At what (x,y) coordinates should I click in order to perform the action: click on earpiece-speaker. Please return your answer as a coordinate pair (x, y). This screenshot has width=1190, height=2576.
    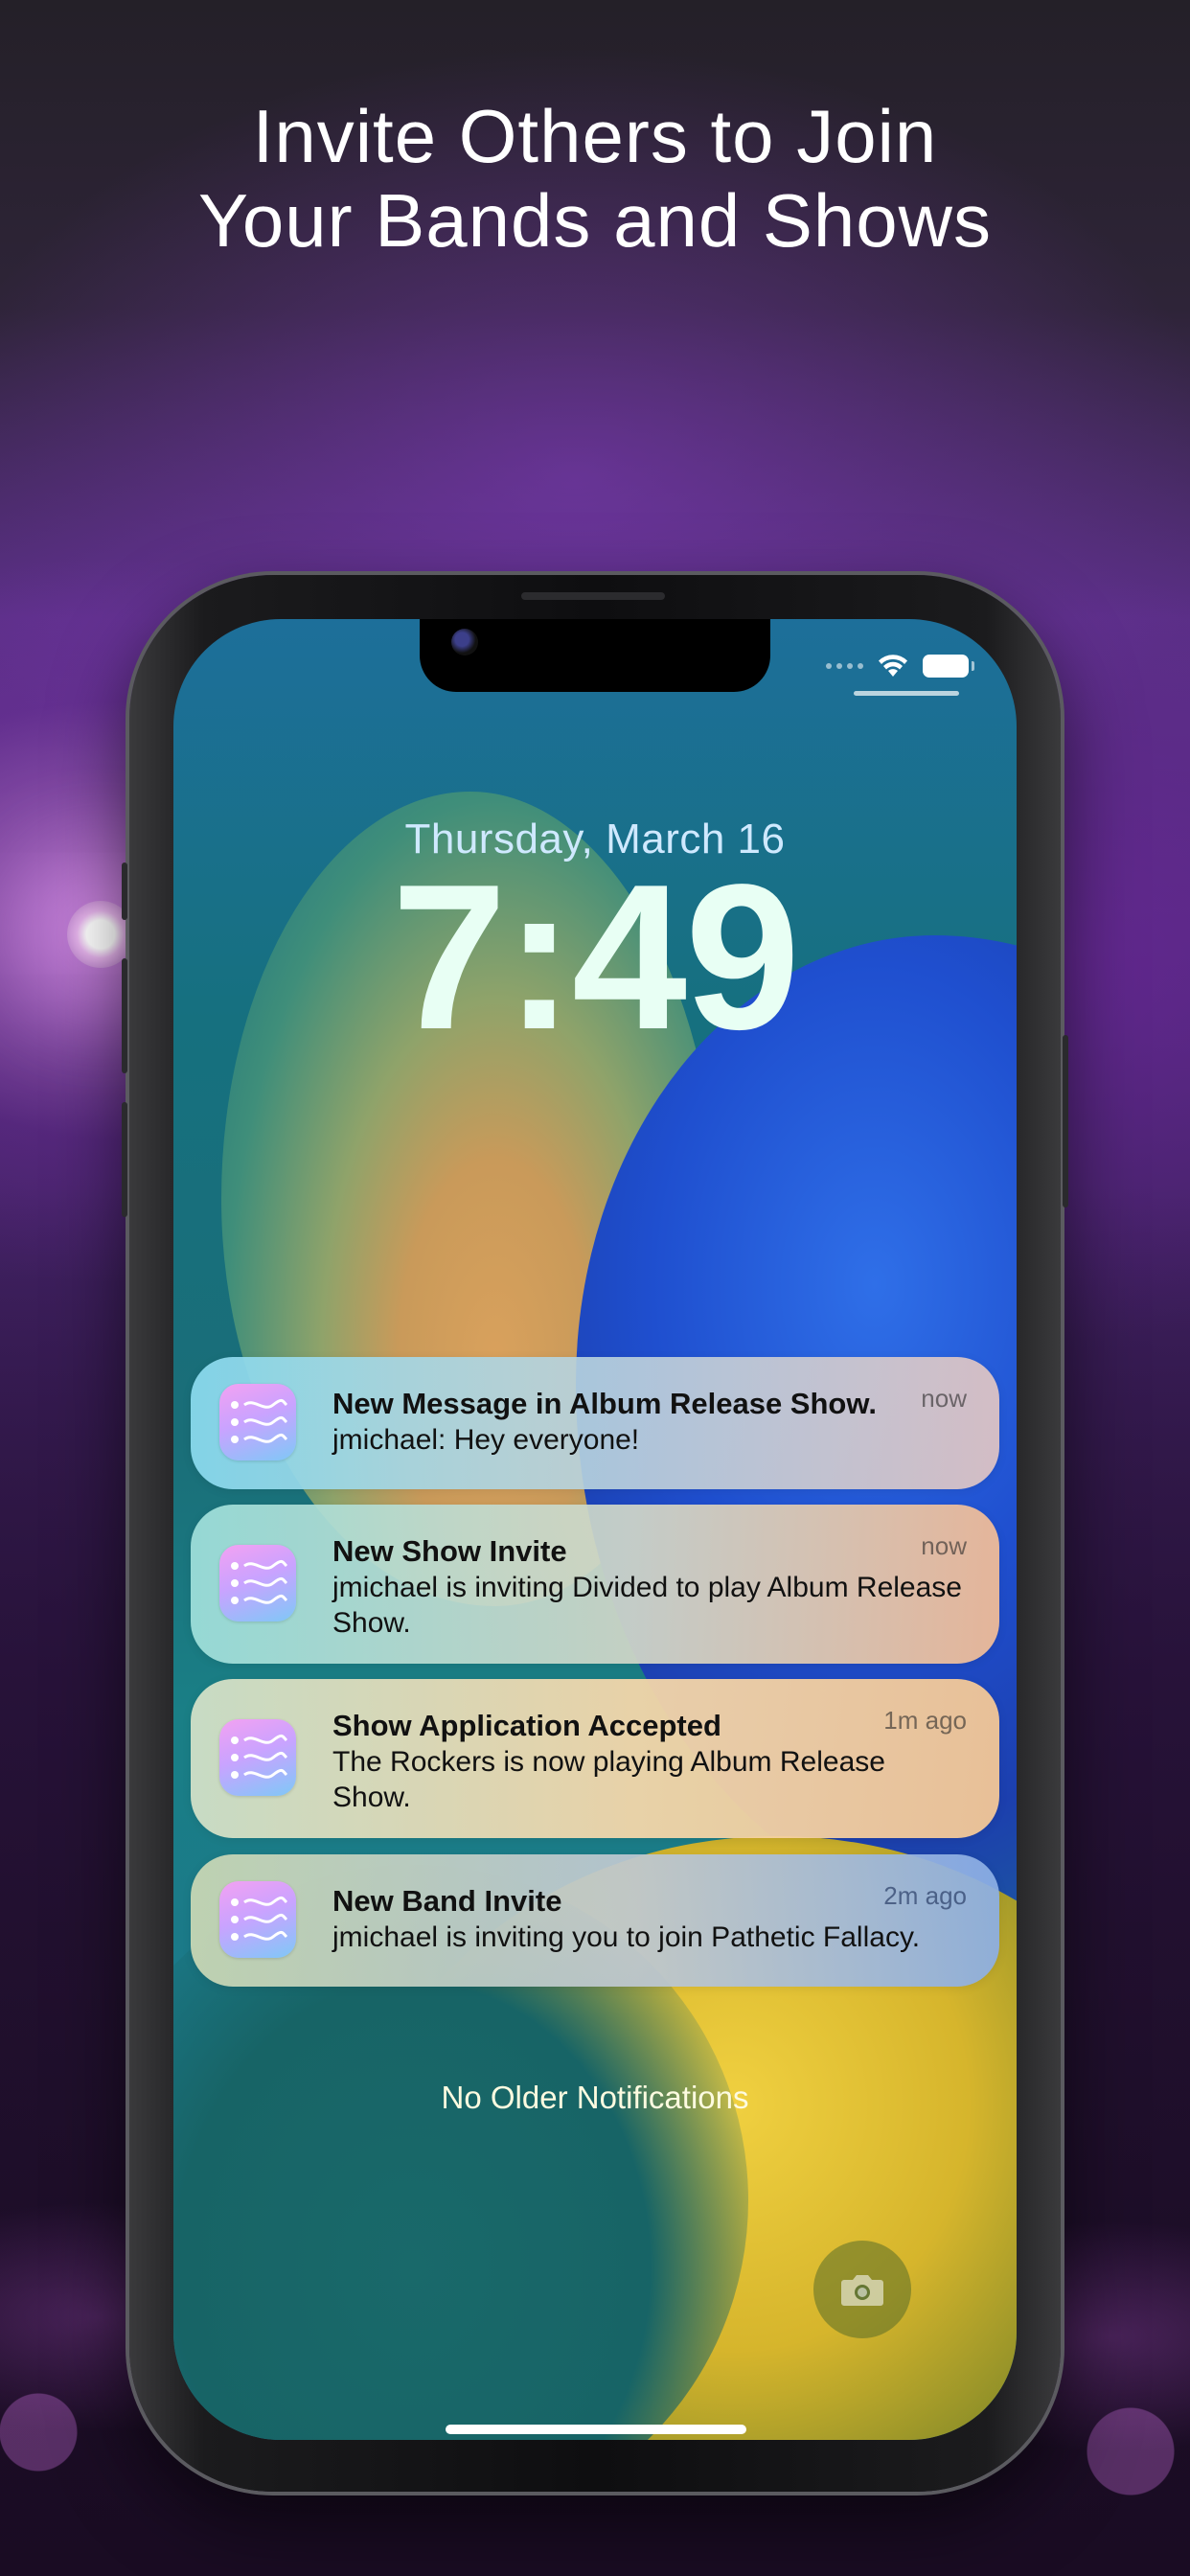
    Looking at the image, I should click on (593, 596).